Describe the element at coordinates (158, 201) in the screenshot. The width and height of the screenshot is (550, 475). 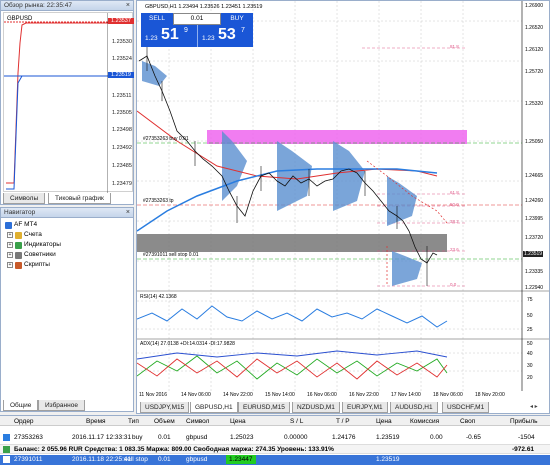
I see `order-label-tp: #27353263 tp` at that location.